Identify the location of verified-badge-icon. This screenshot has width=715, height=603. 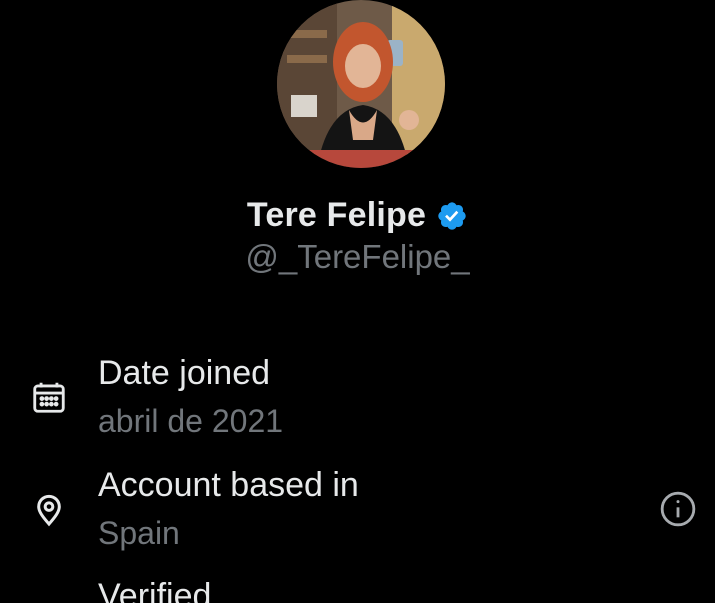
(452, 216).